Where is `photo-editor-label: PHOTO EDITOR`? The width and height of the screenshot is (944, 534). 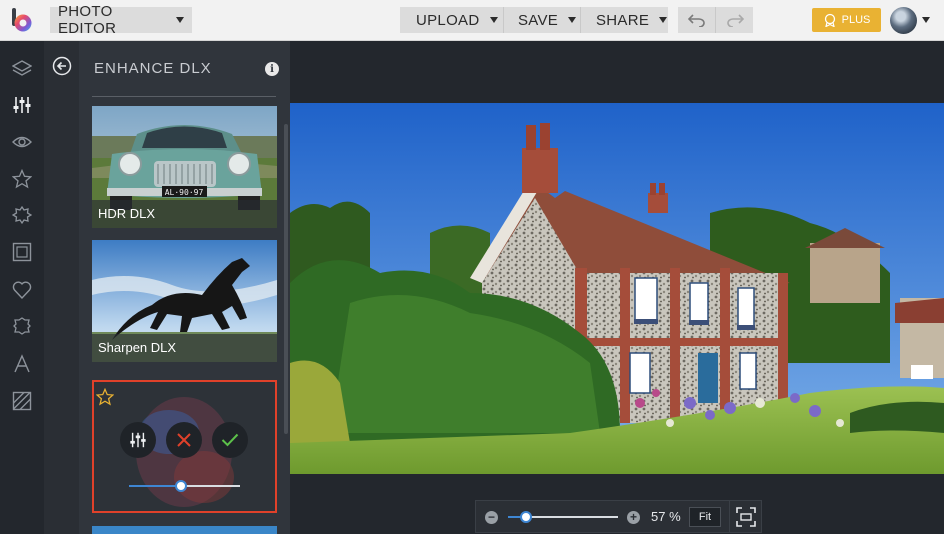
photo-editor-label: PHOTO EDITOR is located at coordinates (87, 20).